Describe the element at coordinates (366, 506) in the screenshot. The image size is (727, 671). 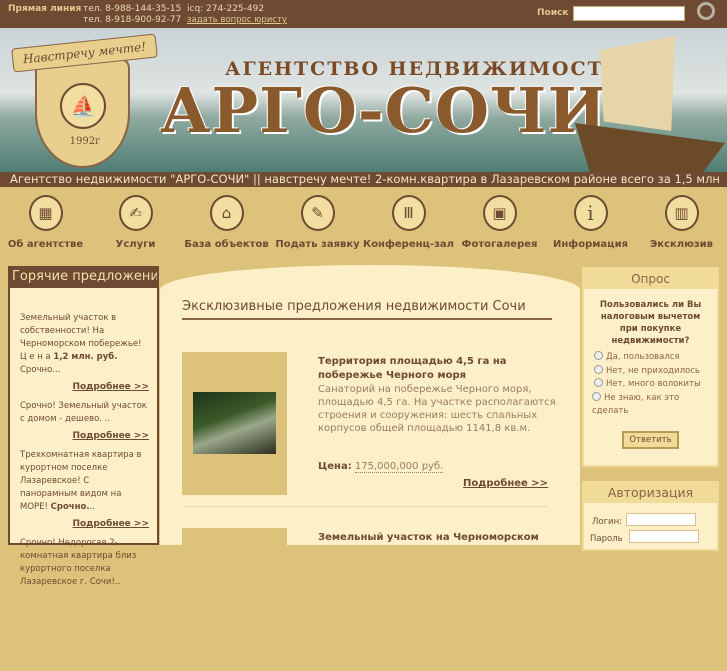
I see `divider` at that location.